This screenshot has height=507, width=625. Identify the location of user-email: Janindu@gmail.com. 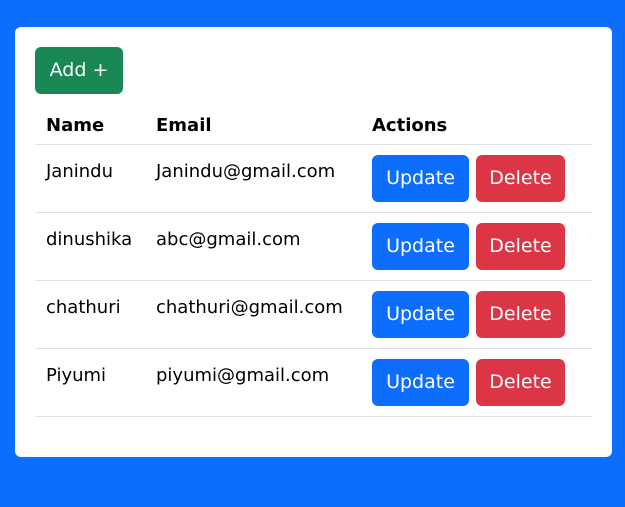
(246, 171).